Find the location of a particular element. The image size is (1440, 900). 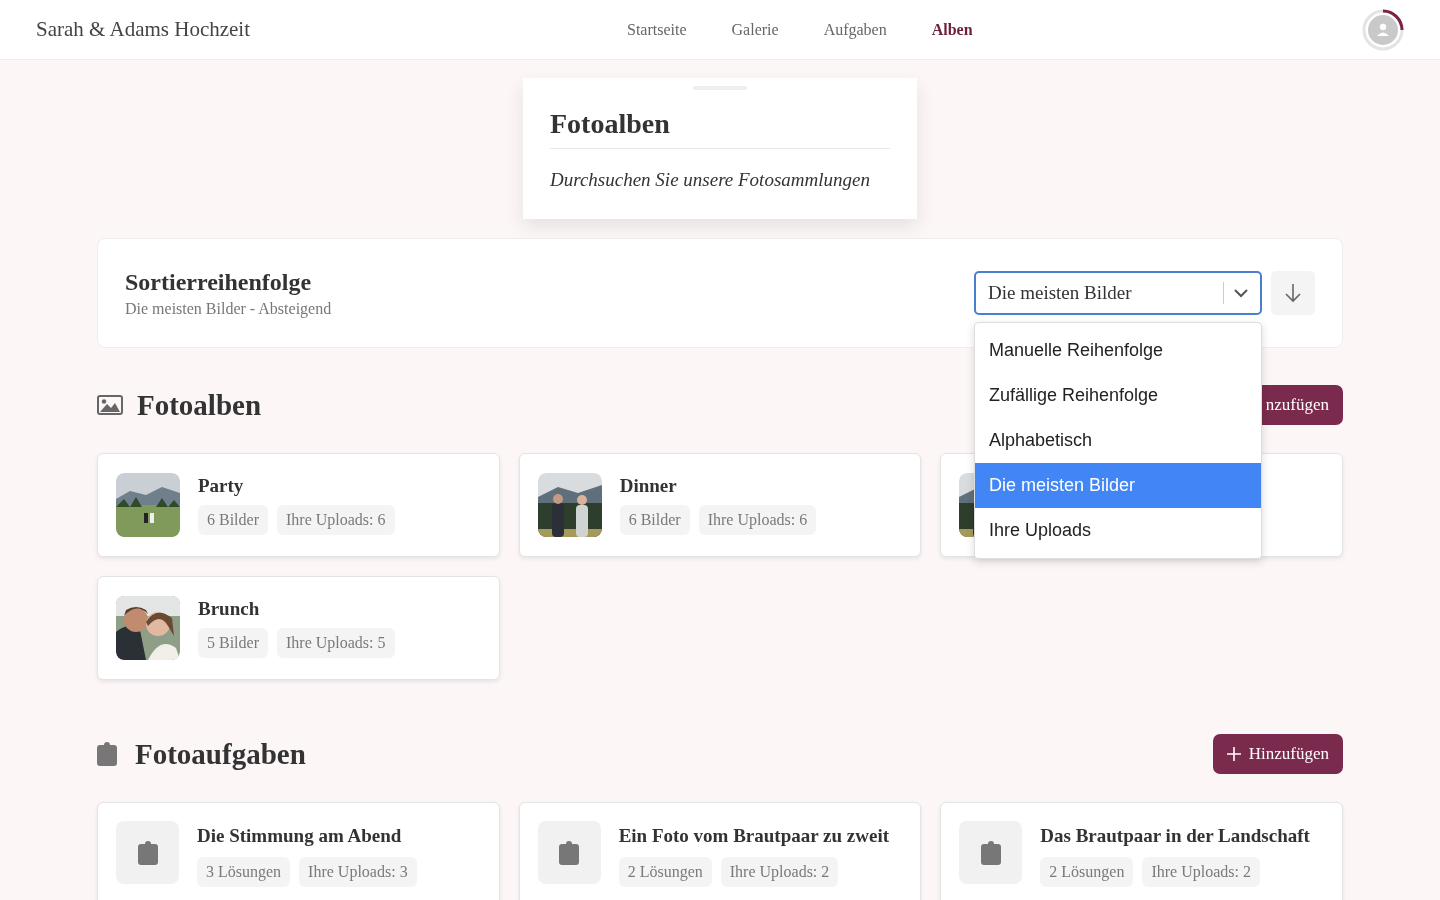

sort-select: Die meisten Bilder is located at coordinates (1118, 293).